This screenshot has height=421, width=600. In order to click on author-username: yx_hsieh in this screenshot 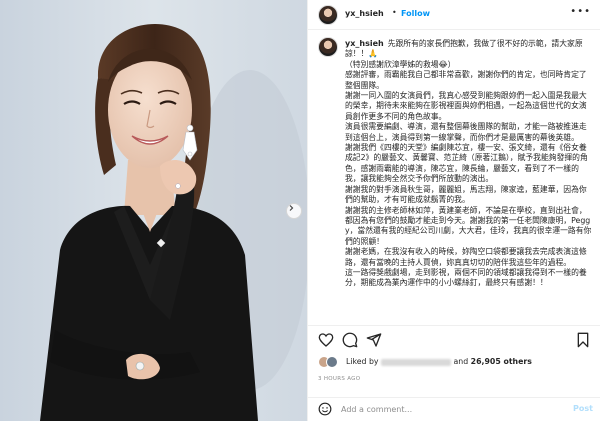, I will do `click(364, 13)`.